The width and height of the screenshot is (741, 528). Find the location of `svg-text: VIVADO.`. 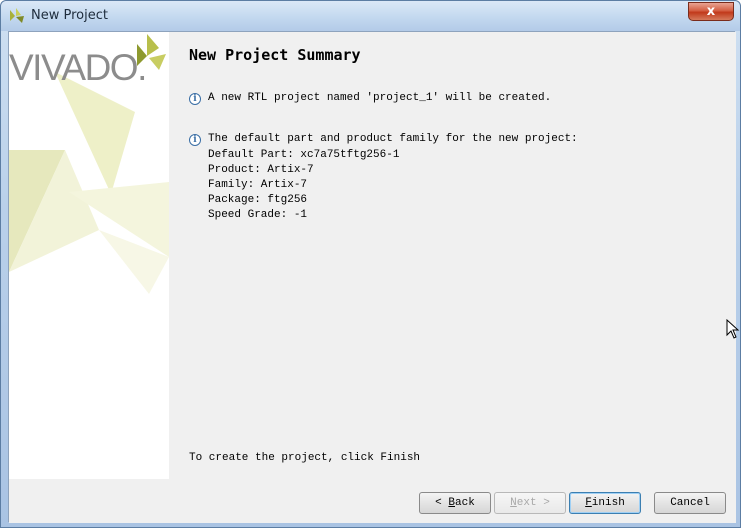

svg-text: VIVADO. is located at coordinates (77, 67).